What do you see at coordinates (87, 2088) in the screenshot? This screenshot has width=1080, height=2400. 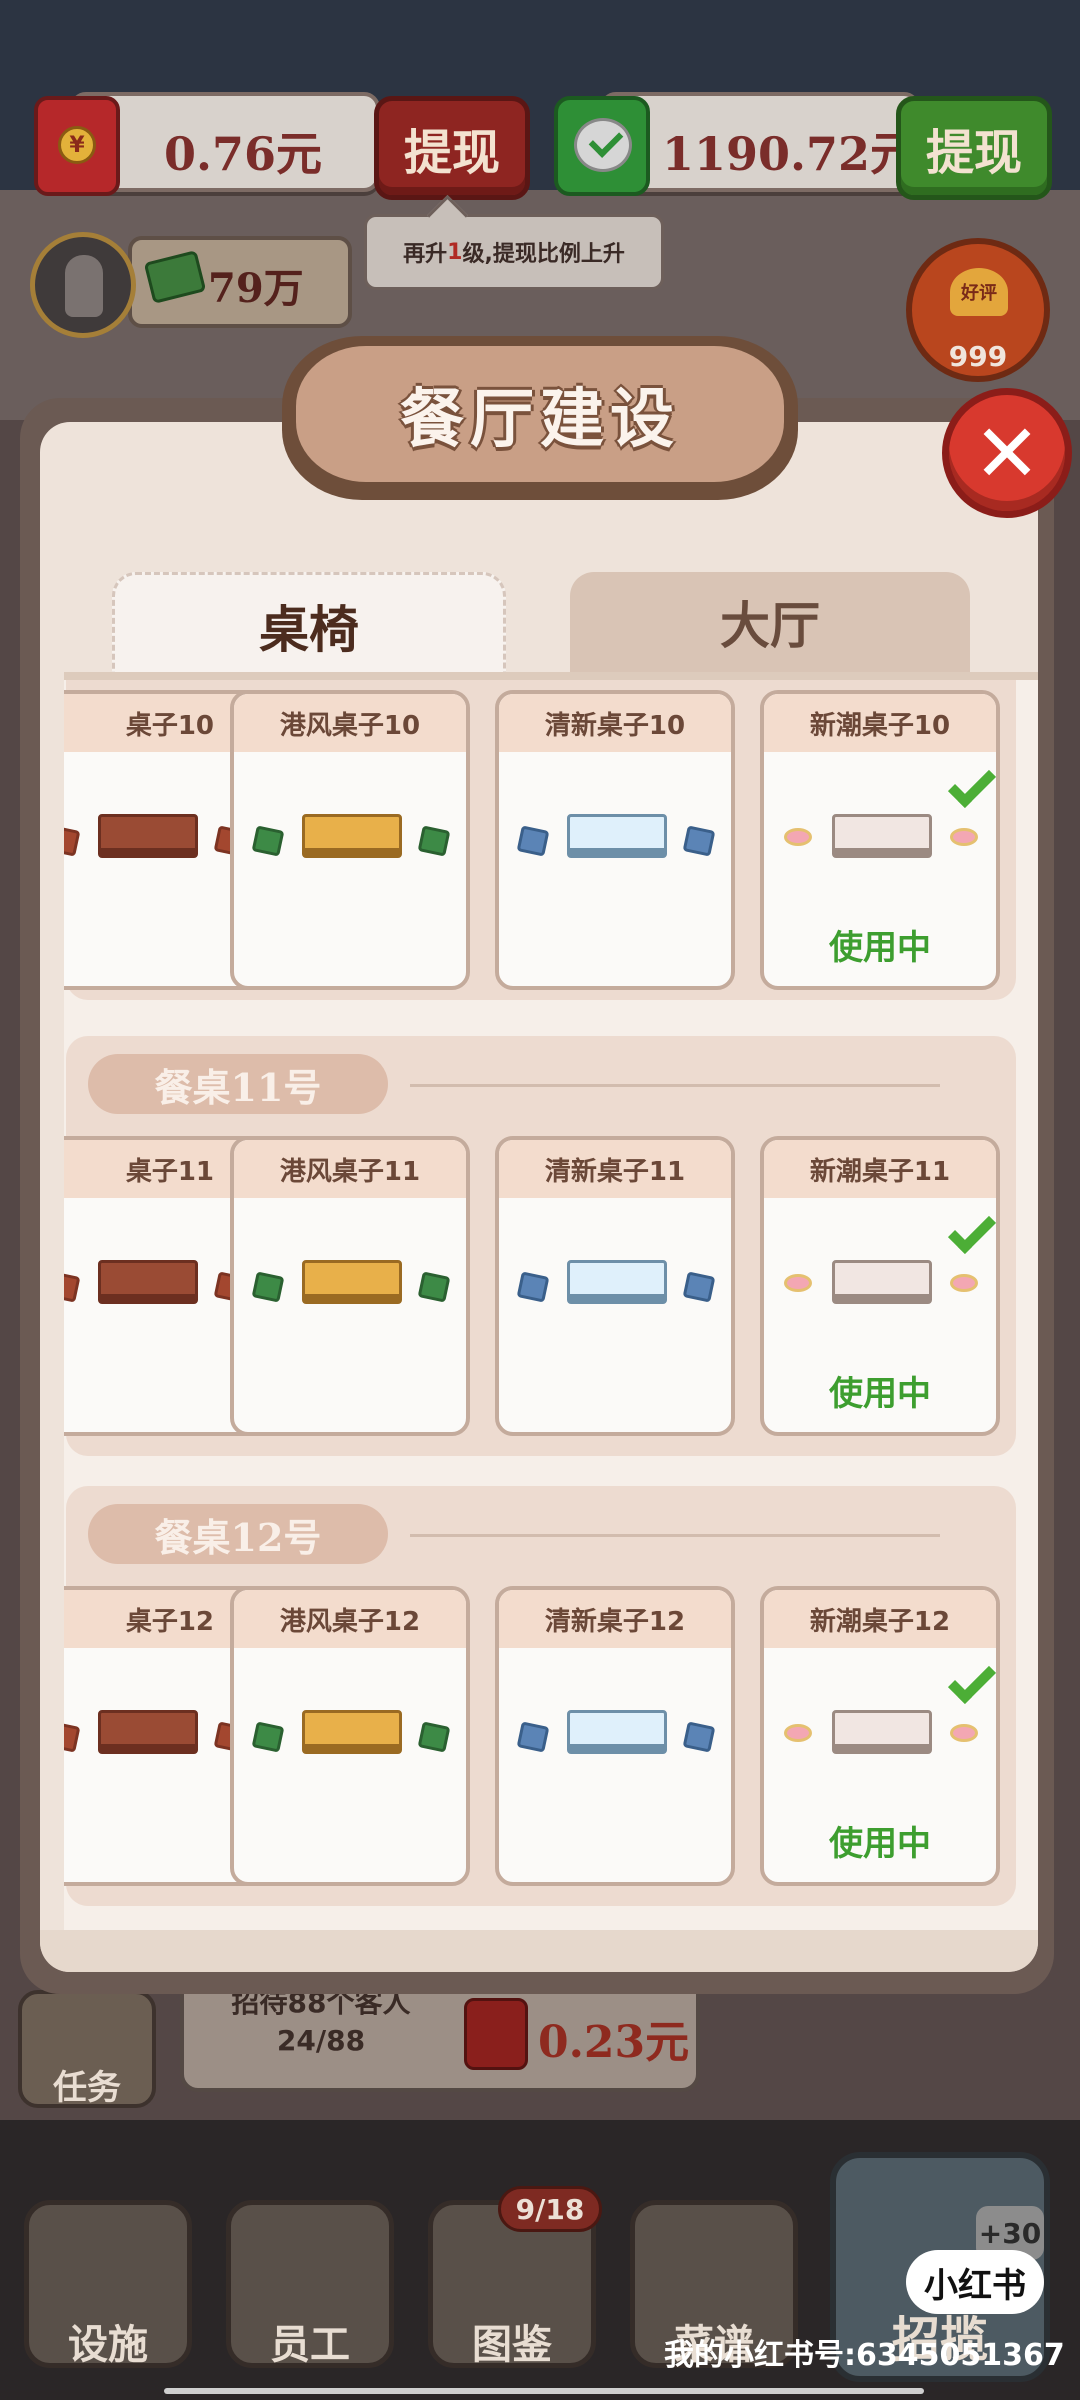 I see `task-label: 任务` at bounding box center [87, 2088].